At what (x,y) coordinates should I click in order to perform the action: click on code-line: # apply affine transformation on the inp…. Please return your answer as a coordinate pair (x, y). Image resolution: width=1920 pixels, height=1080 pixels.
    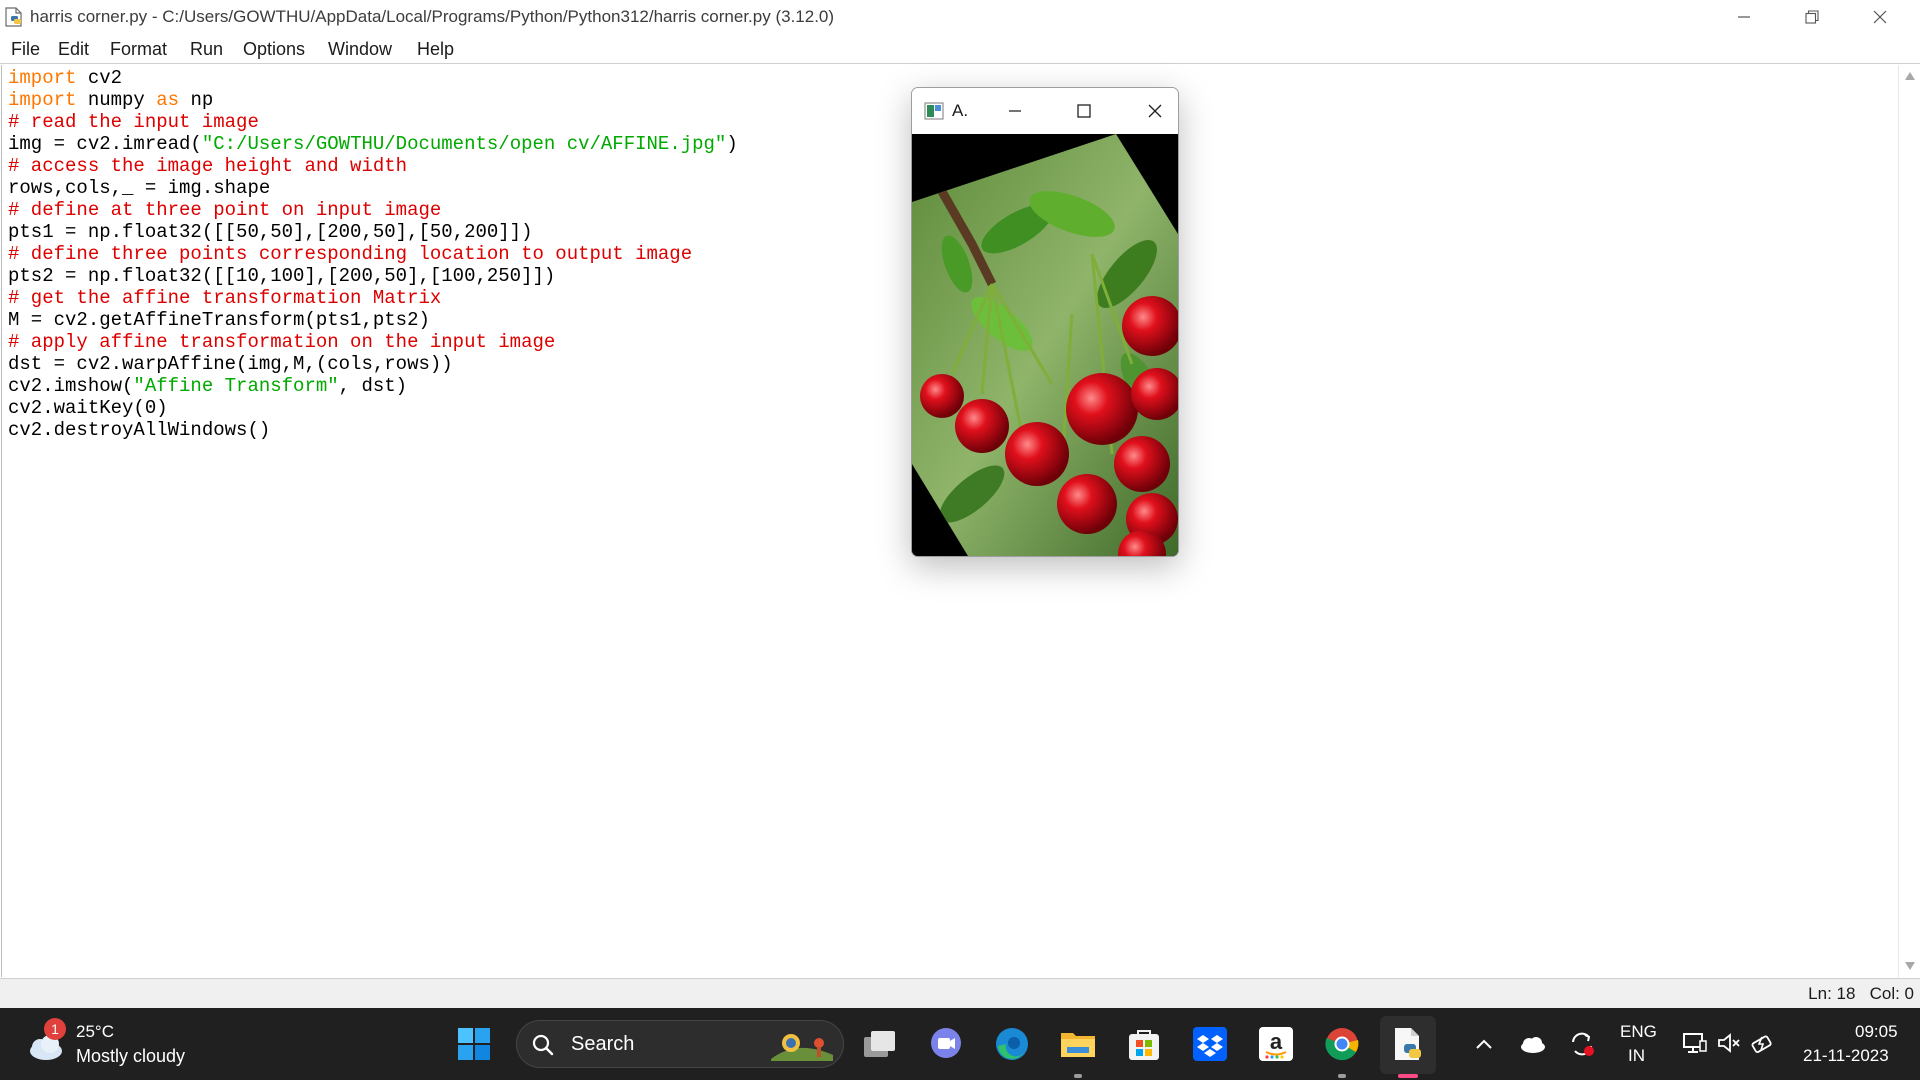
    Looking at the image, I should click on (373, 342).